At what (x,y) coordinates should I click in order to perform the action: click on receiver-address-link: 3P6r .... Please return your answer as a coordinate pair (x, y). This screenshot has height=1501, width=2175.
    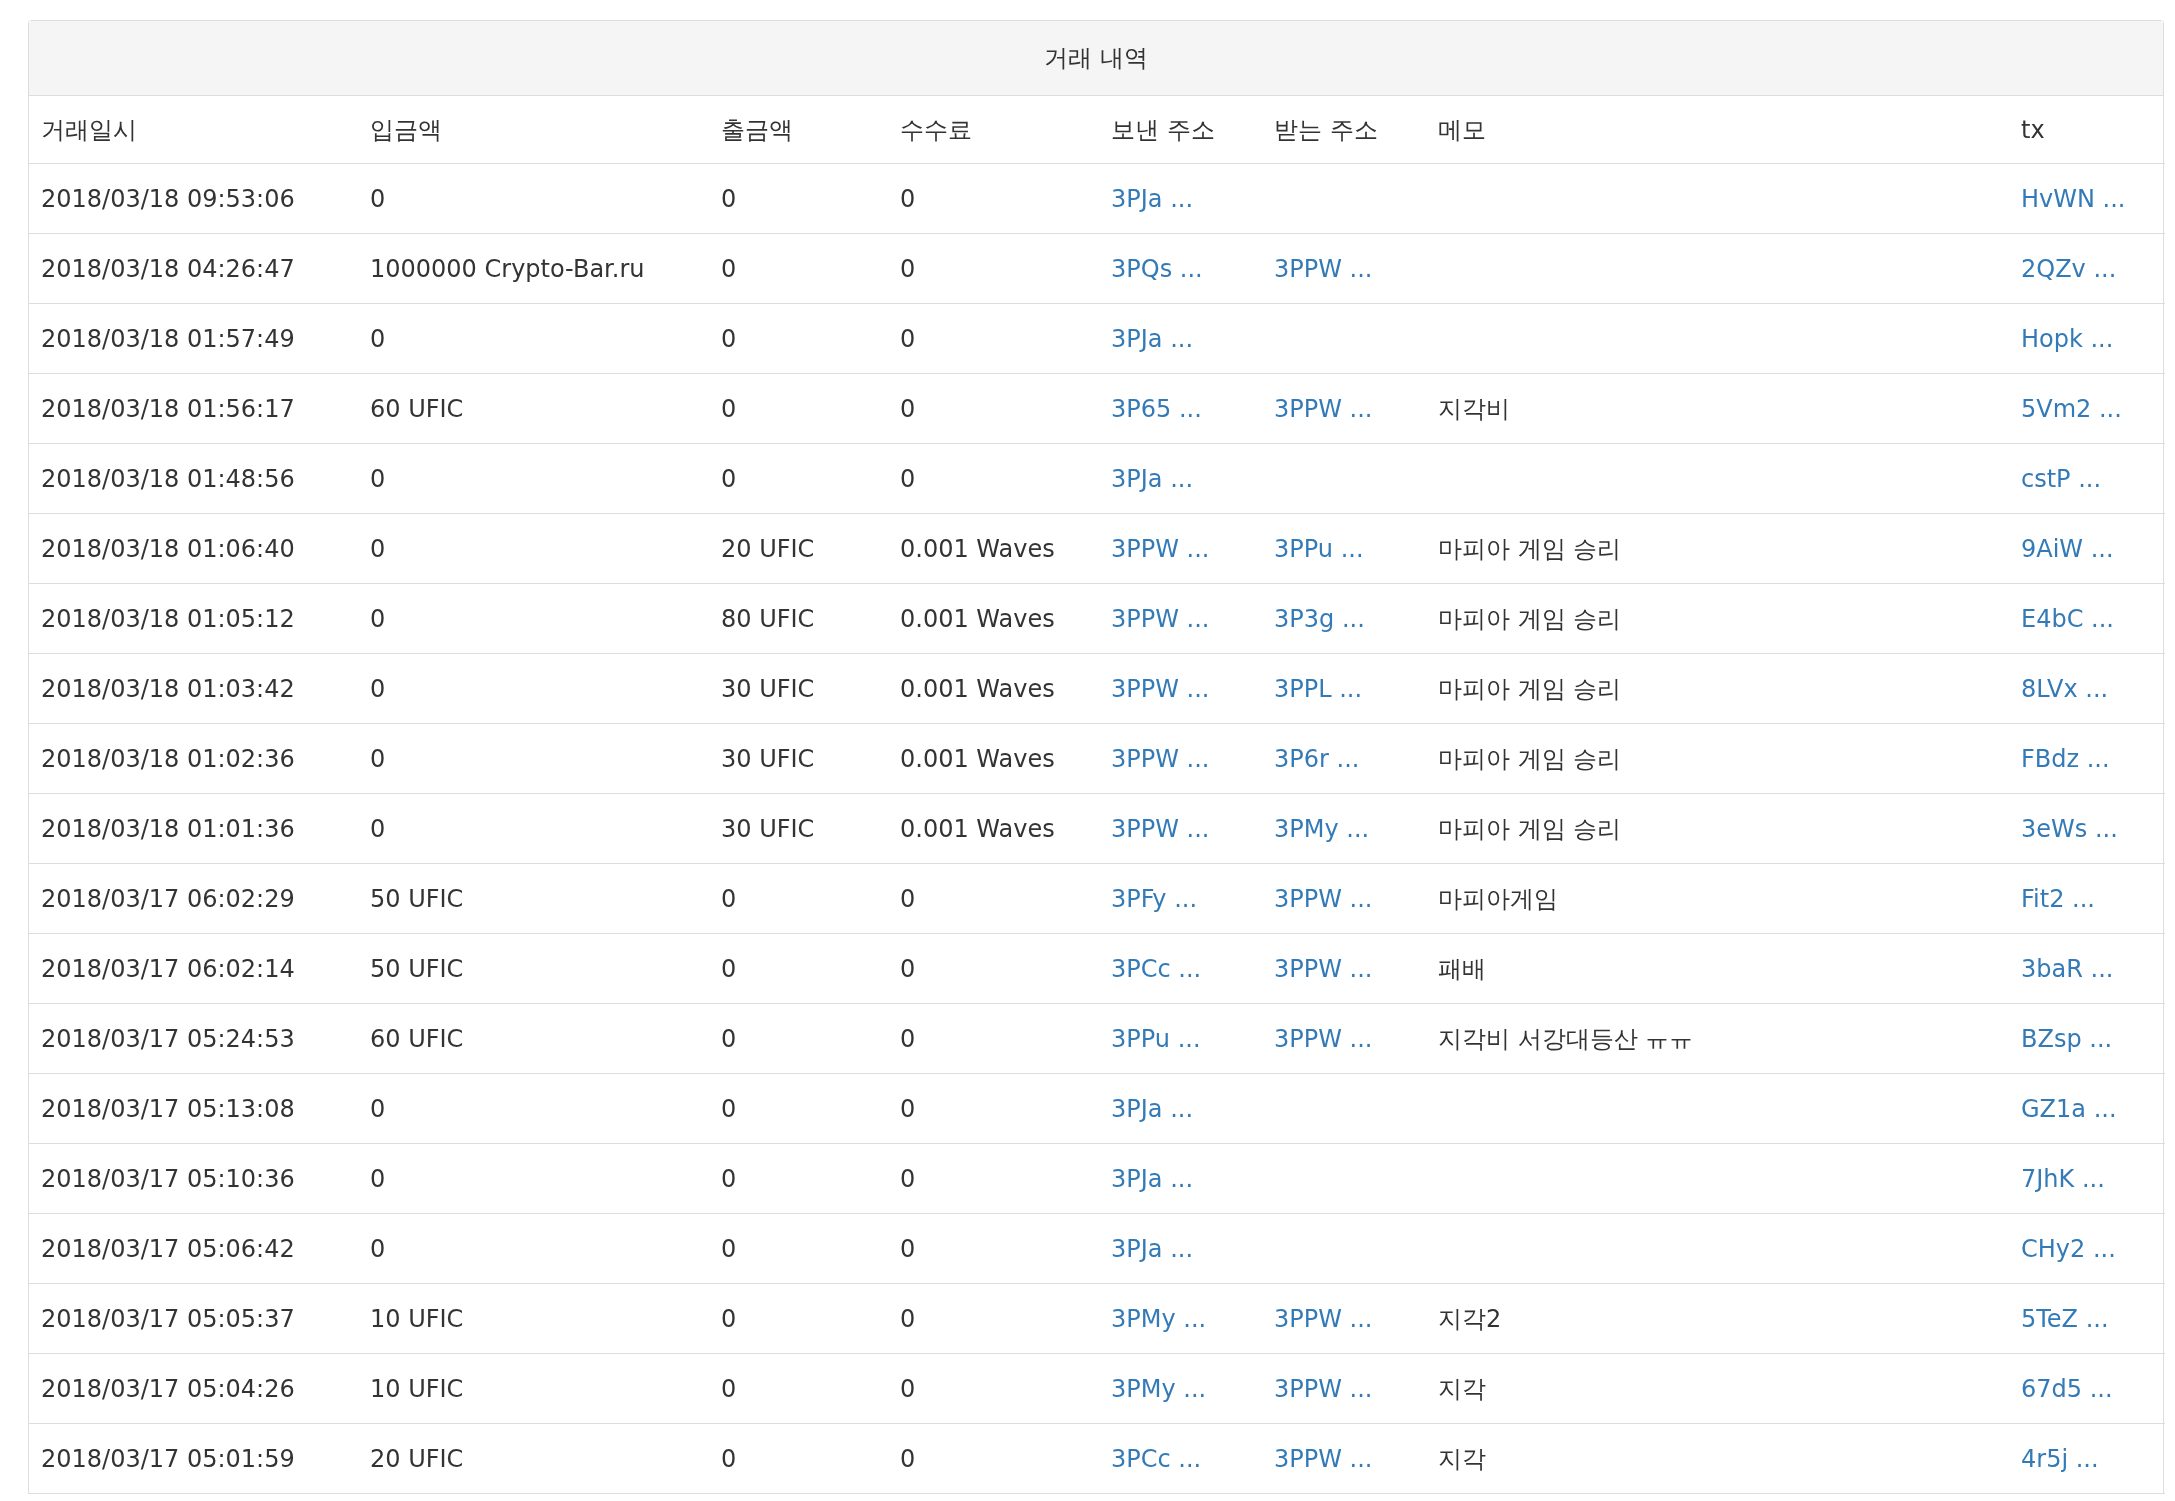
    Looking at the image, I should click on (1317, 758).